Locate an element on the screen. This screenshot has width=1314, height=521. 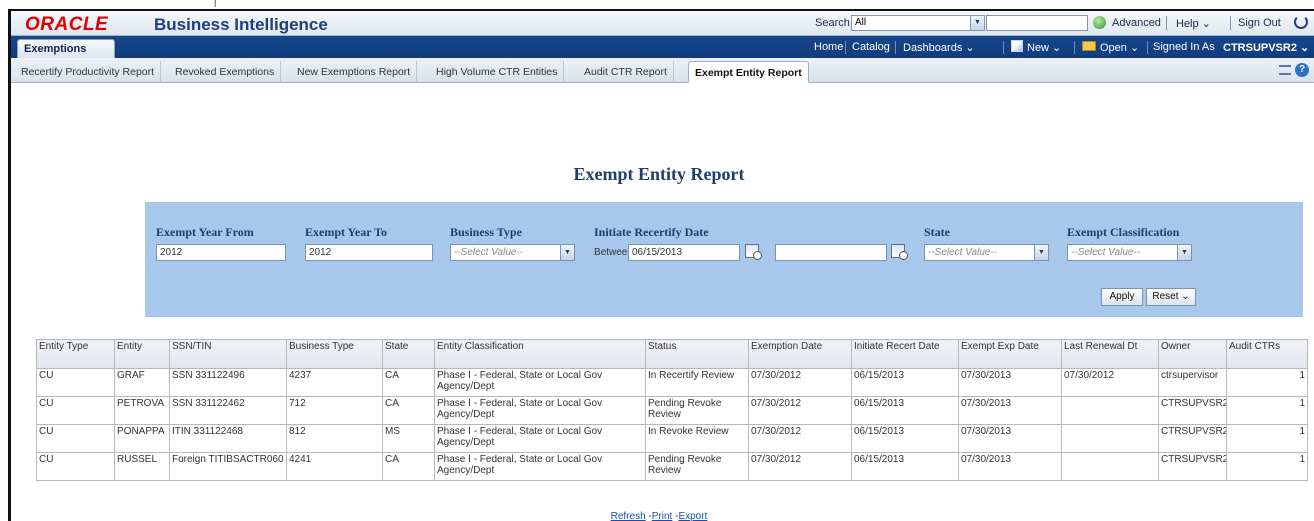
tab-high-volume-ctr-entities: High Volume CTR Entities is located at coordinates (497, 72).